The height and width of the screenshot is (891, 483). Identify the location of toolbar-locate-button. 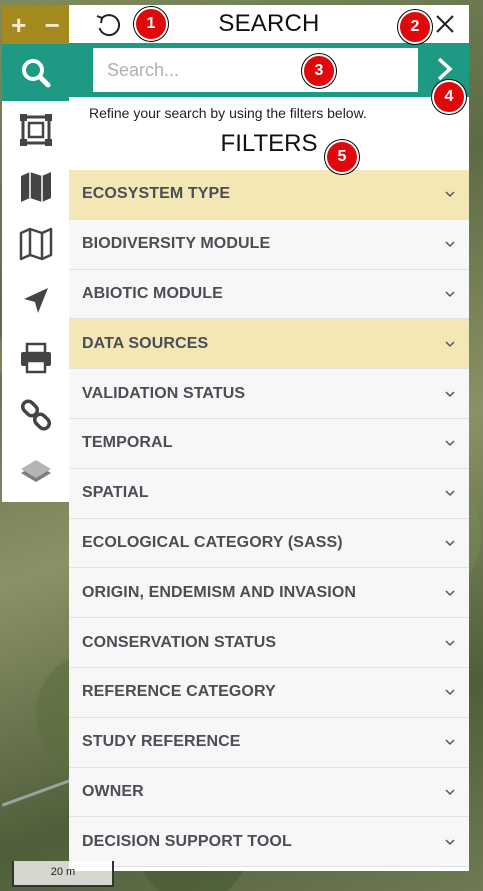
(35, 300).